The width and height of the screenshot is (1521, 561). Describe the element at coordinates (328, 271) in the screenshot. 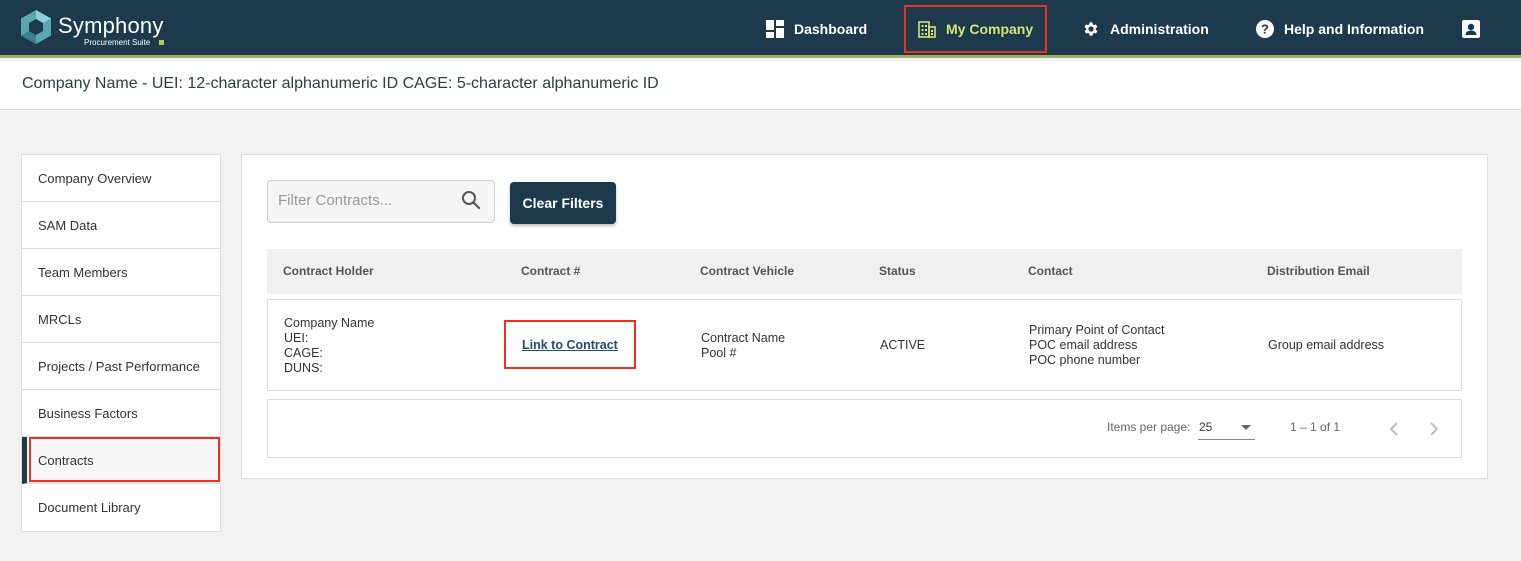

I see `column-header-contract-holder: Contract Holder` at that location.